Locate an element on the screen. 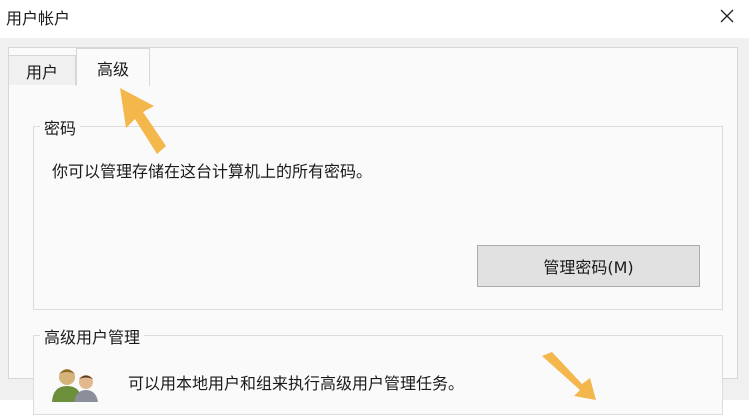 Image resolution: width=749 pixels, height=415 pixels. users-group-icon is located at coordinates (75, 385).